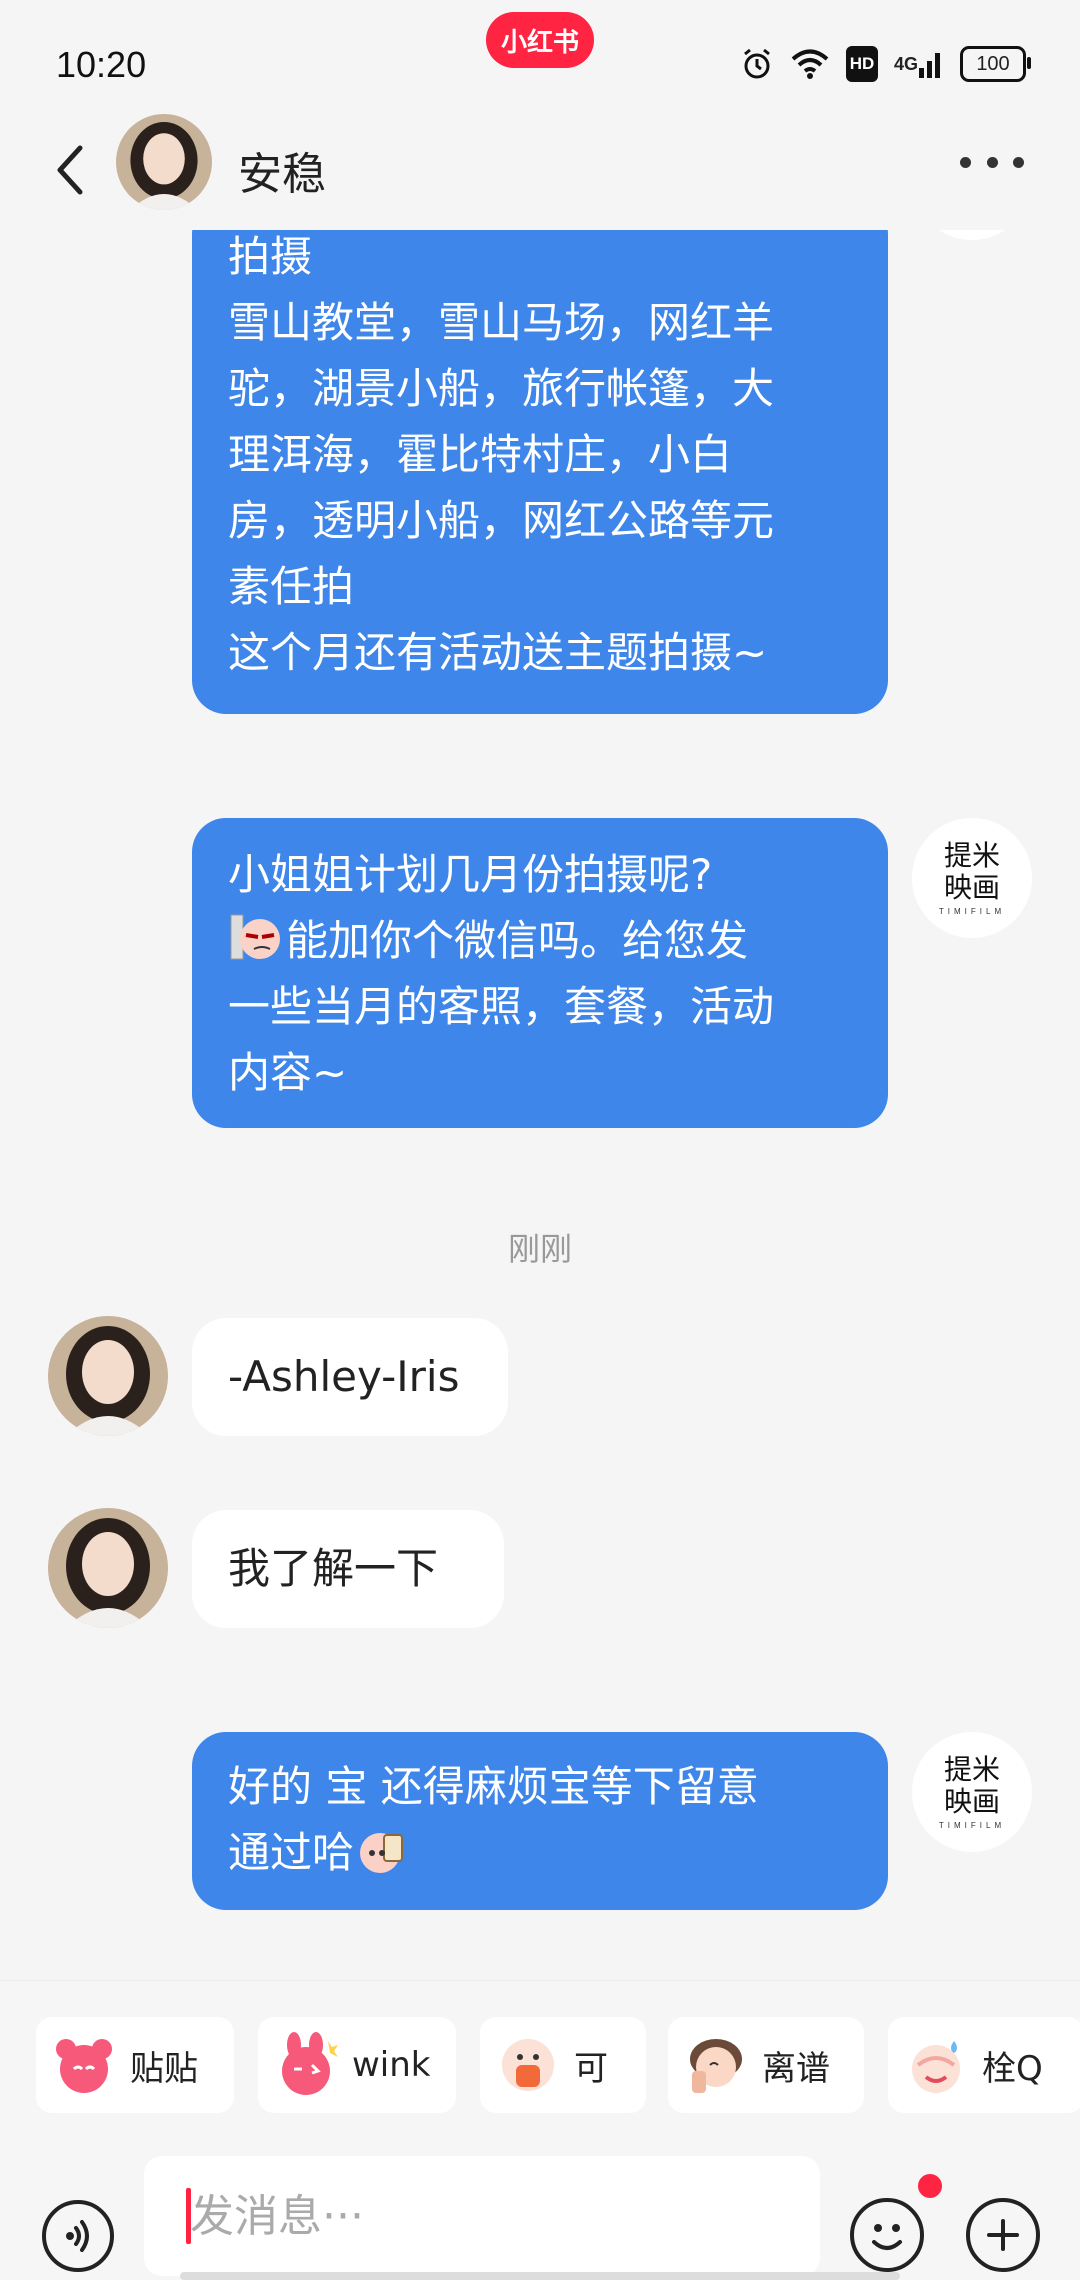 The image size is (1080, 2280). What do you see at coordinates (591, 2068) in the screenshot?
I see `quick-sticker-label: 可` at bounding box center [591, 2068].